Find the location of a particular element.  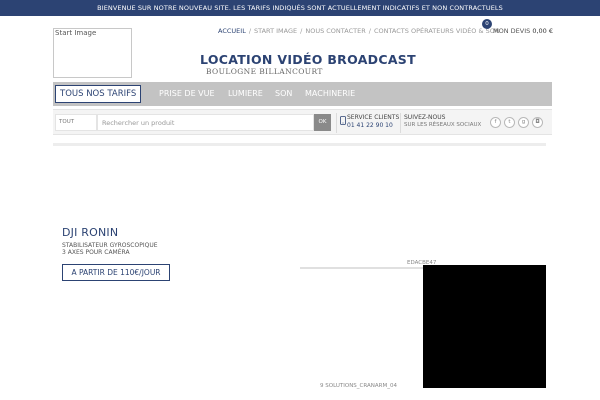

nav-item-machinerie: MACHINERIE is located at coordinates (330, 94).